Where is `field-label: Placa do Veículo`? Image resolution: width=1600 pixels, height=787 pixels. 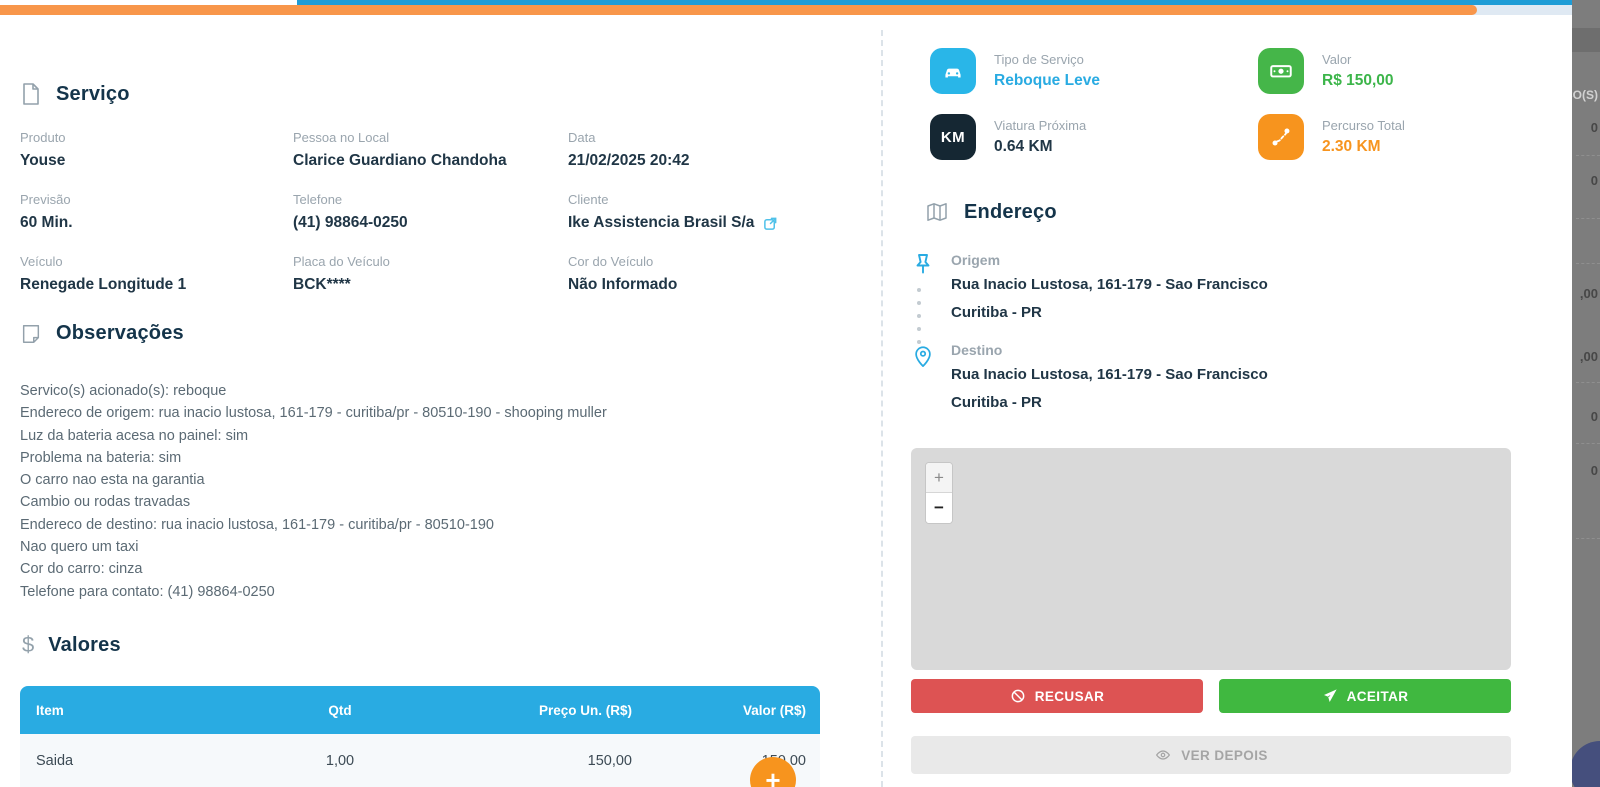 field-label: Placa do Veículo is located at coordinates (341, 261).